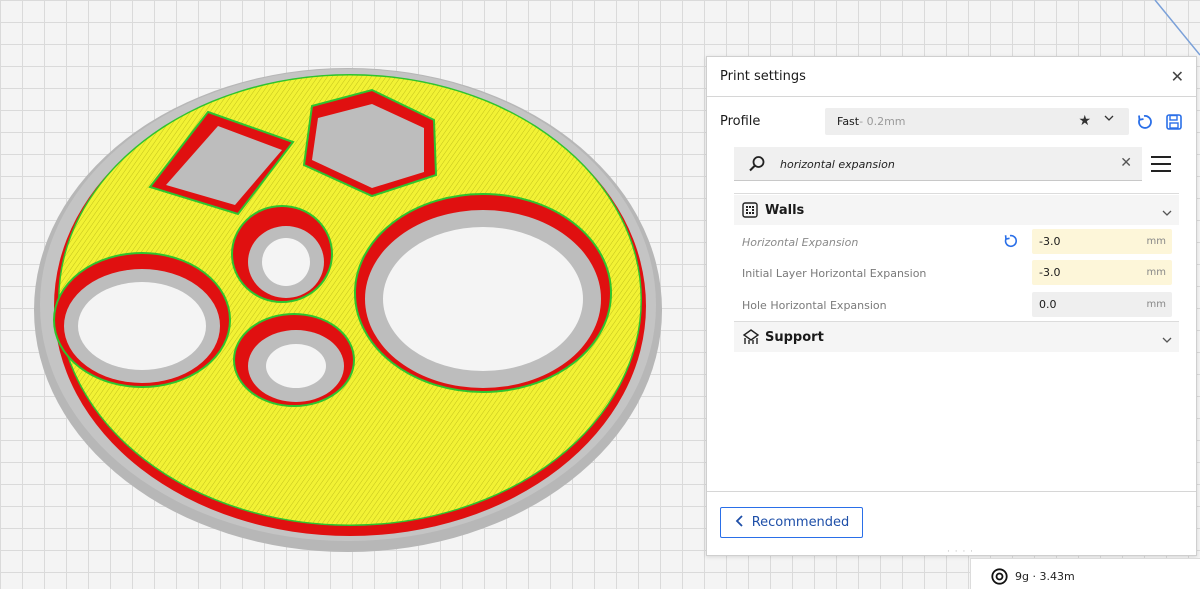 The height and width of the screenshot is (589, 1200). What do you see at coordinates (1161, 166) in the screenshot?
I see `hamburger-menu-icon` at bounding box center [1161, 166].